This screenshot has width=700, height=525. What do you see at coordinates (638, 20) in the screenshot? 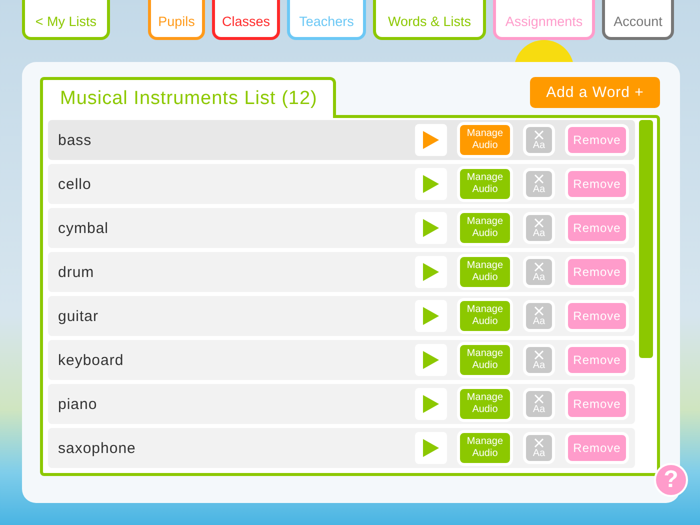
I see `nav-tab: Account` at bounding box center [638, 20].